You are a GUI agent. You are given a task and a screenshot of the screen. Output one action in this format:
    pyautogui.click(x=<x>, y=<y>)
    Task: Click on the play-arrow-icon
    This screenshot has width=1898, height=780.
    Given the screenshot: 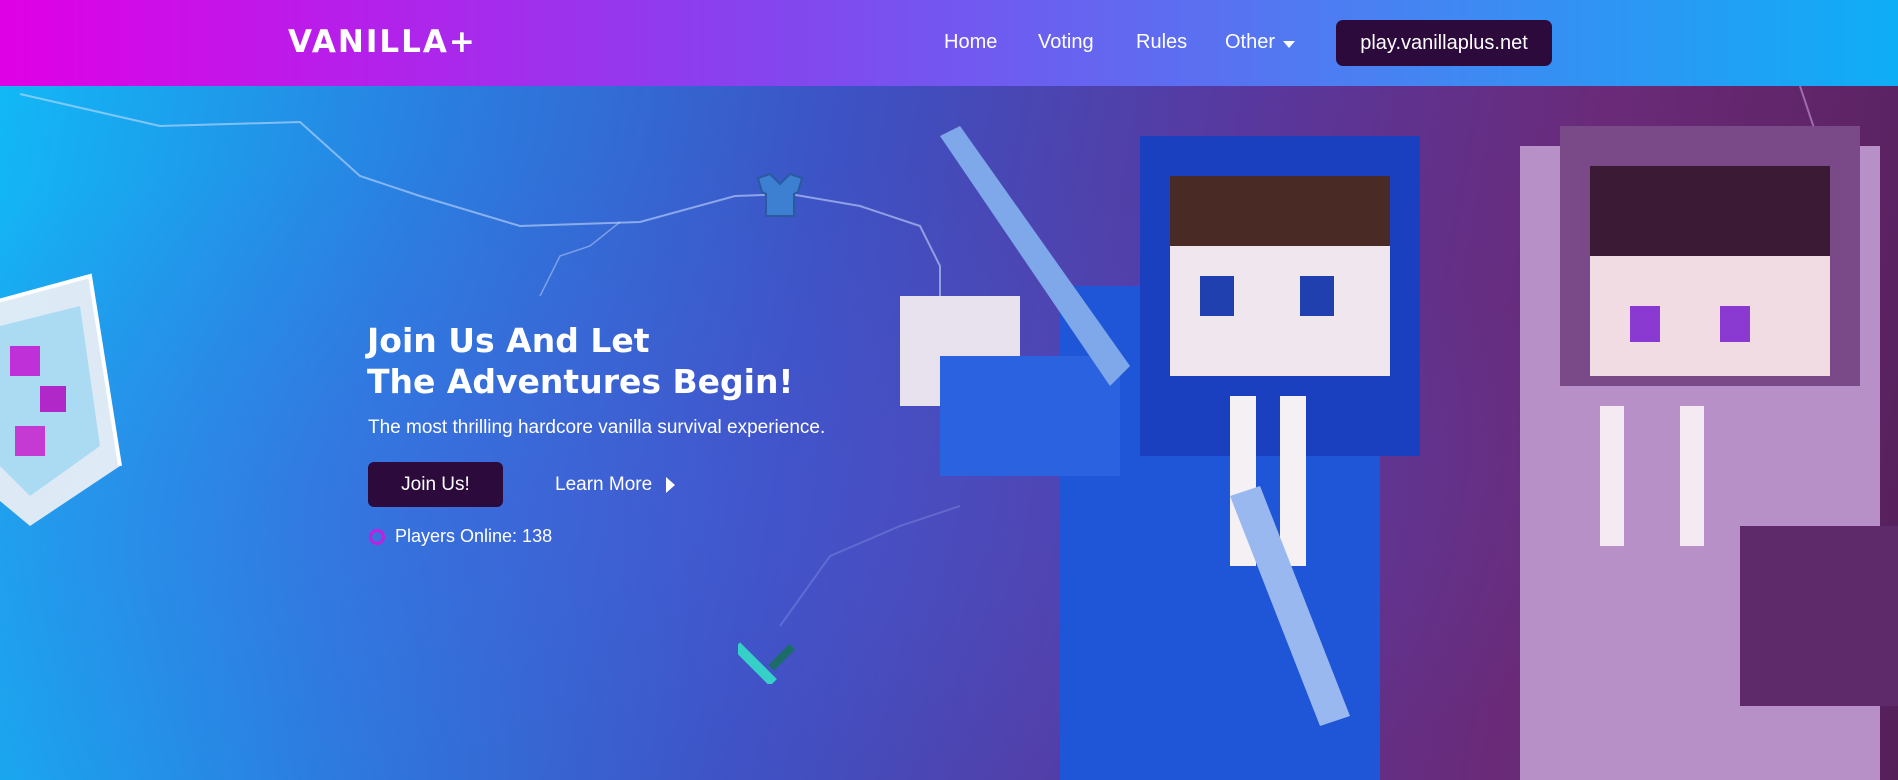 What is the action you would take?
    pyautogui.click(x=671, y=485)
    